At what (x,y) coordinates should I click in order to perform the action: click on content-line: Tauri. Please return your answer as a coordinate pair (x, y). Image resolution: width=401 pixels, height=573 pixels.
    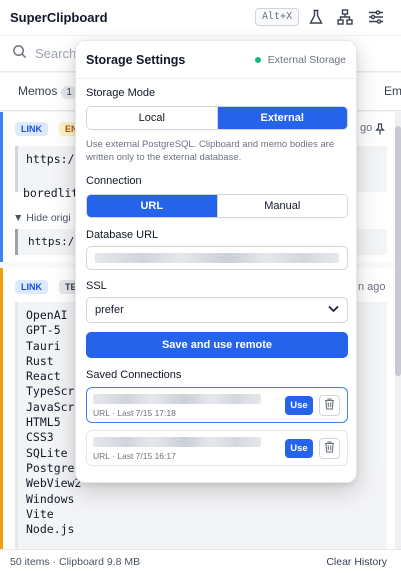
    Looking at the image, I should click on (43, 345).